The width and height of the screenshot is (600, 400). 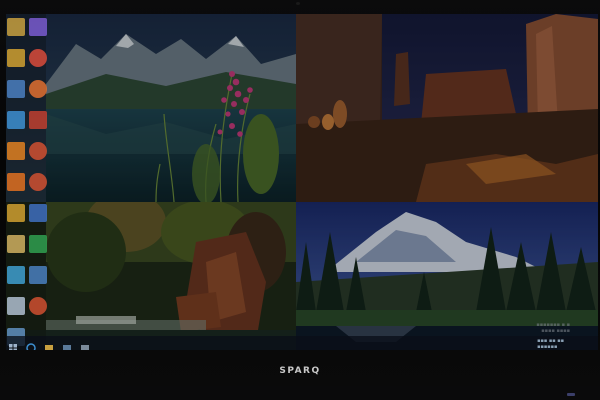 What do you see at coordinates (302, 343) in the screenshot?
I see `taskbar: ▪▪▪ ▪▪ ▪▪ ▪▪▪▪▪▪` at bounding box center [302, 343].